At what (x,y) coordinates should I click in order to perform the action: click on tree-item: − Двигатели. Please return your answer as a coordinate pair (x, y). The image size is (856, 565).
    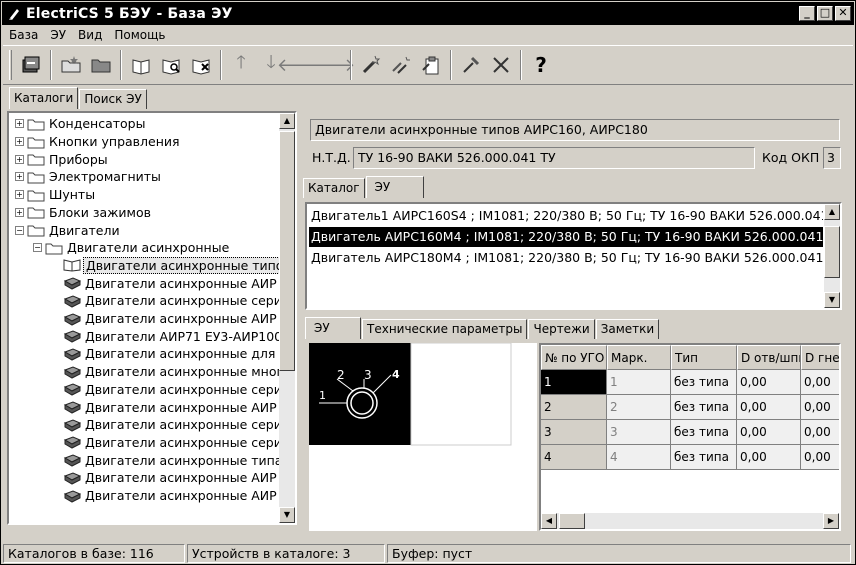
    Looking at the image, I should click on (68, 230).